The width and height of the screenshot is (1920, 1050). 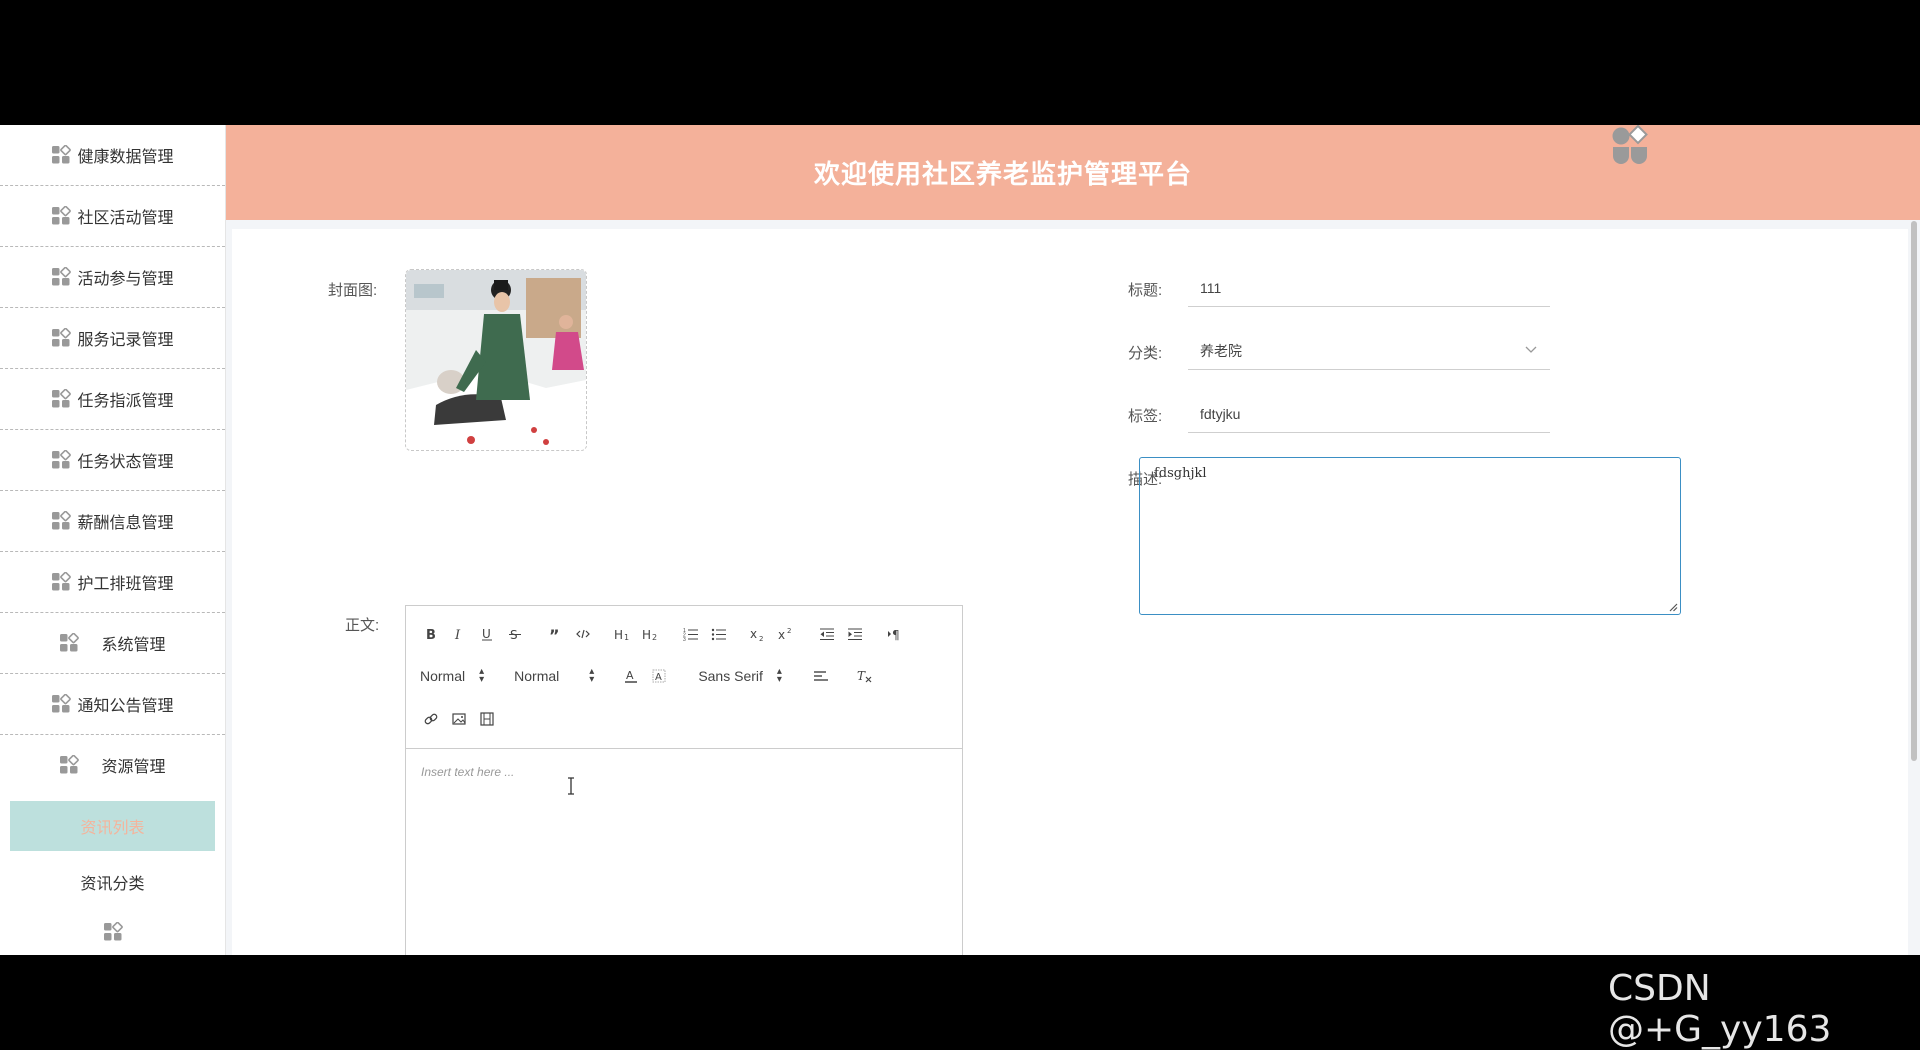 I want to click on sidebar-item-activity-participation: 活动参与管理, so click(x=112, y=277).